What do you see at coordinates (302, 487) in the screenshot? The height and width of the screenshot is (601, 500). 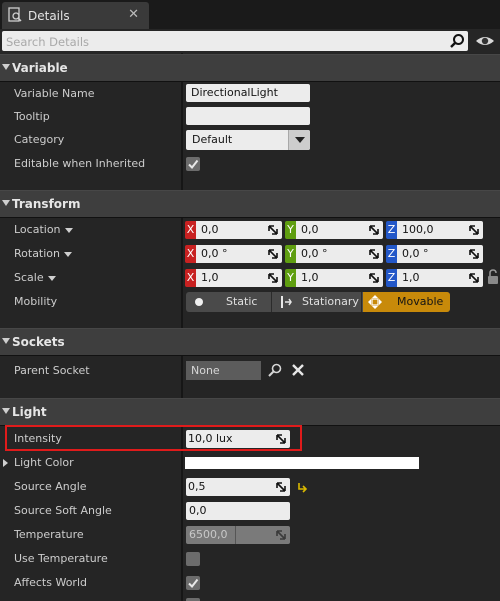 I see `reset-to-default-icon` at bounding box center [302, 487].